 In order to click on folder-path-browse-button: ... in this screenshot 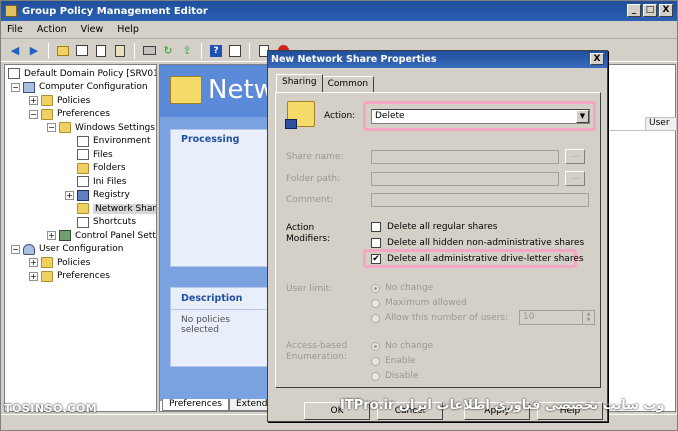, I will do `click(575, 178)`.